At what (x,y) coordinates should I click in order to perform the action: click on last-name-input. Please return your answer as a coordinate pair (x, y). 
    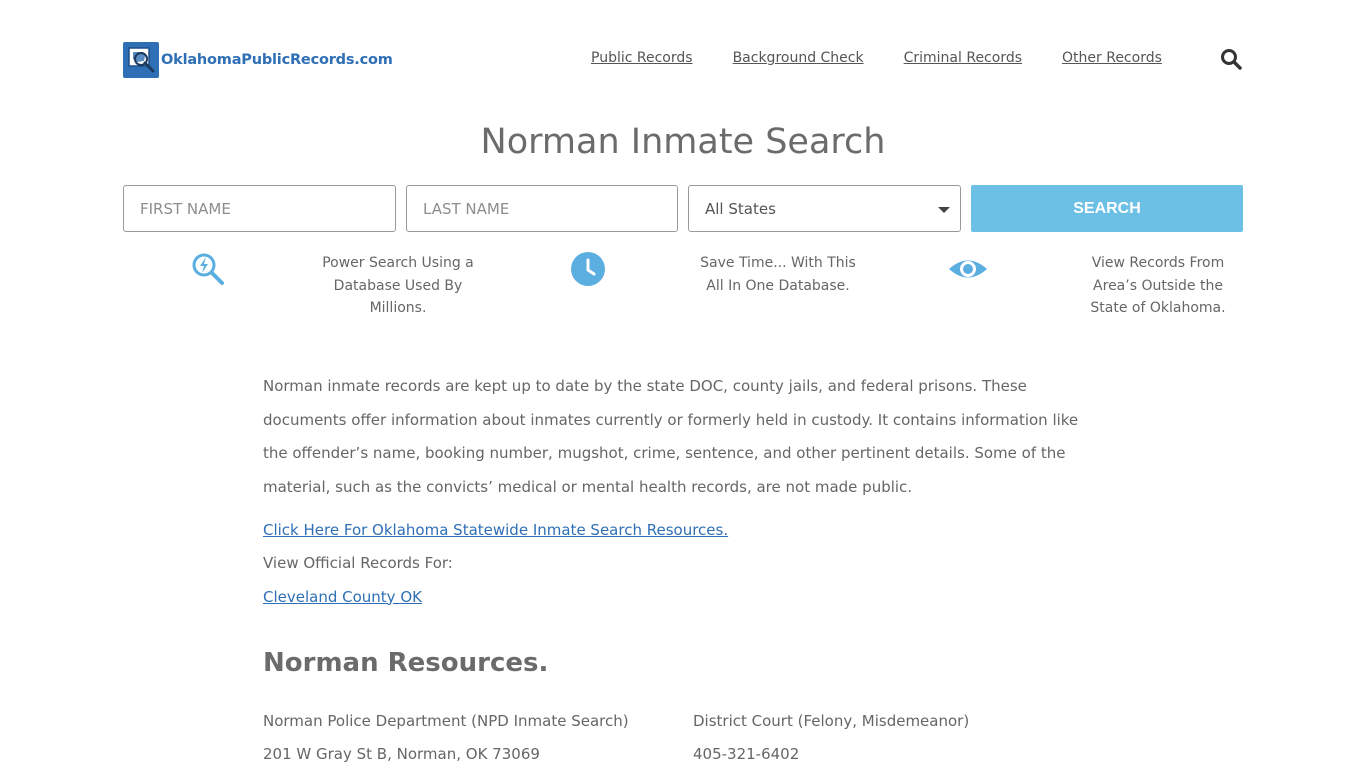
    Looking at the image, I should click on (542, 208).